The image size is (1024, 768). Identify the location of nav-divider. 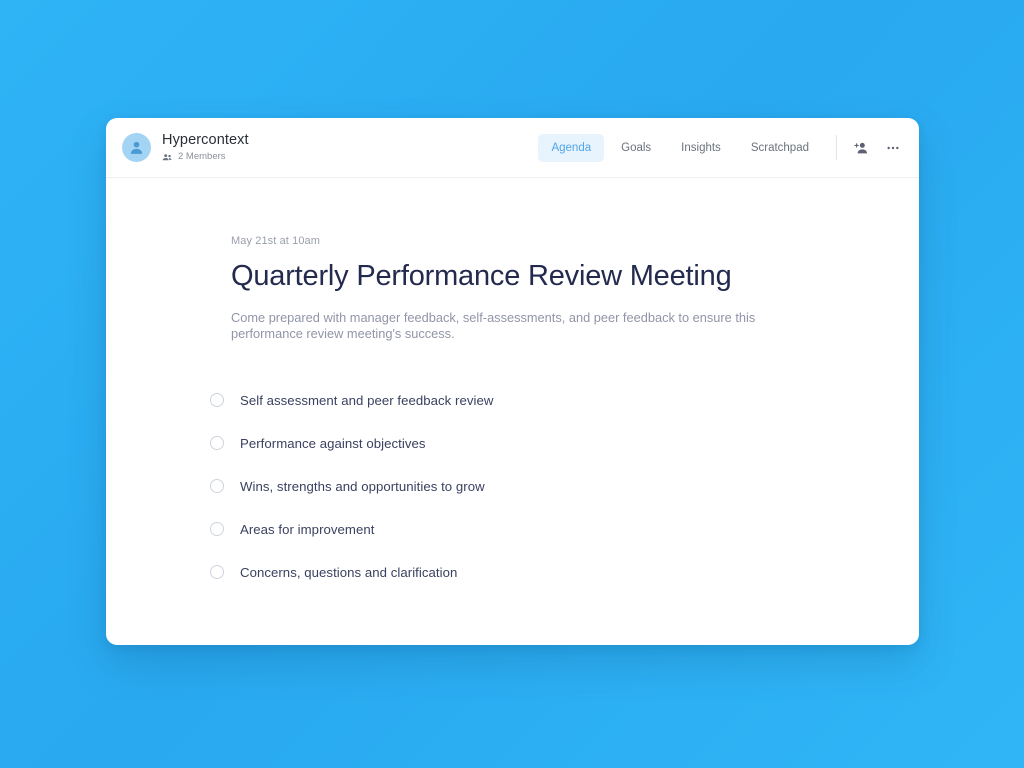
(836, 147).